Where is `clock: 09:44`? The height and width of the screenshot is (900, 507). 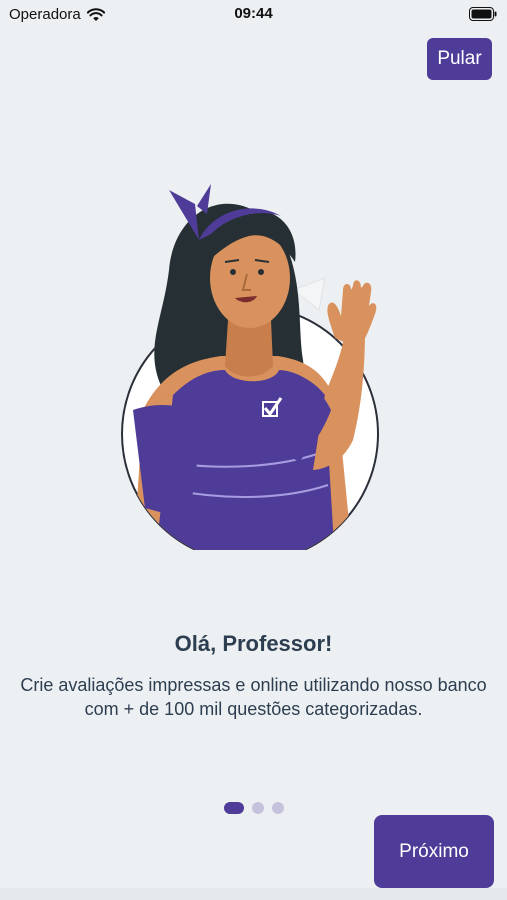
clock: 09:44 is located at coordinates (253, 13).